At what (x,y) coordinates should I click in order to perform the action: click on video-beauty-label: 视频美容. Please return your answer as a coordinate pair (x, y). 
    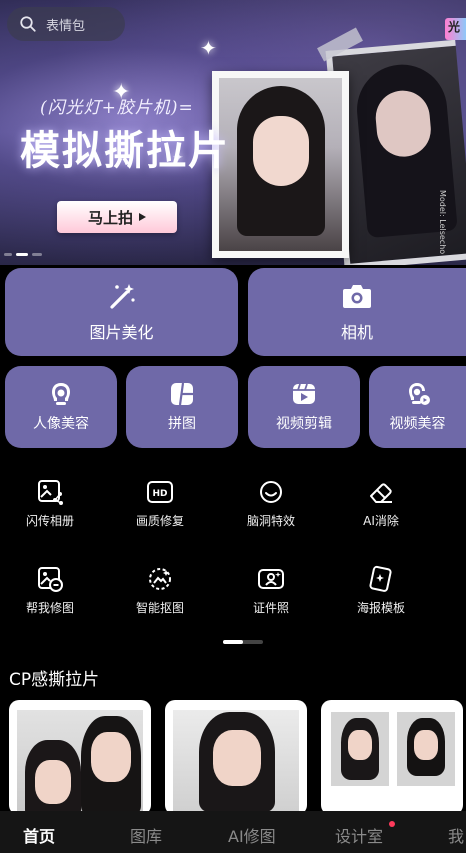
    Looking at the image, I should click on (417, 424).